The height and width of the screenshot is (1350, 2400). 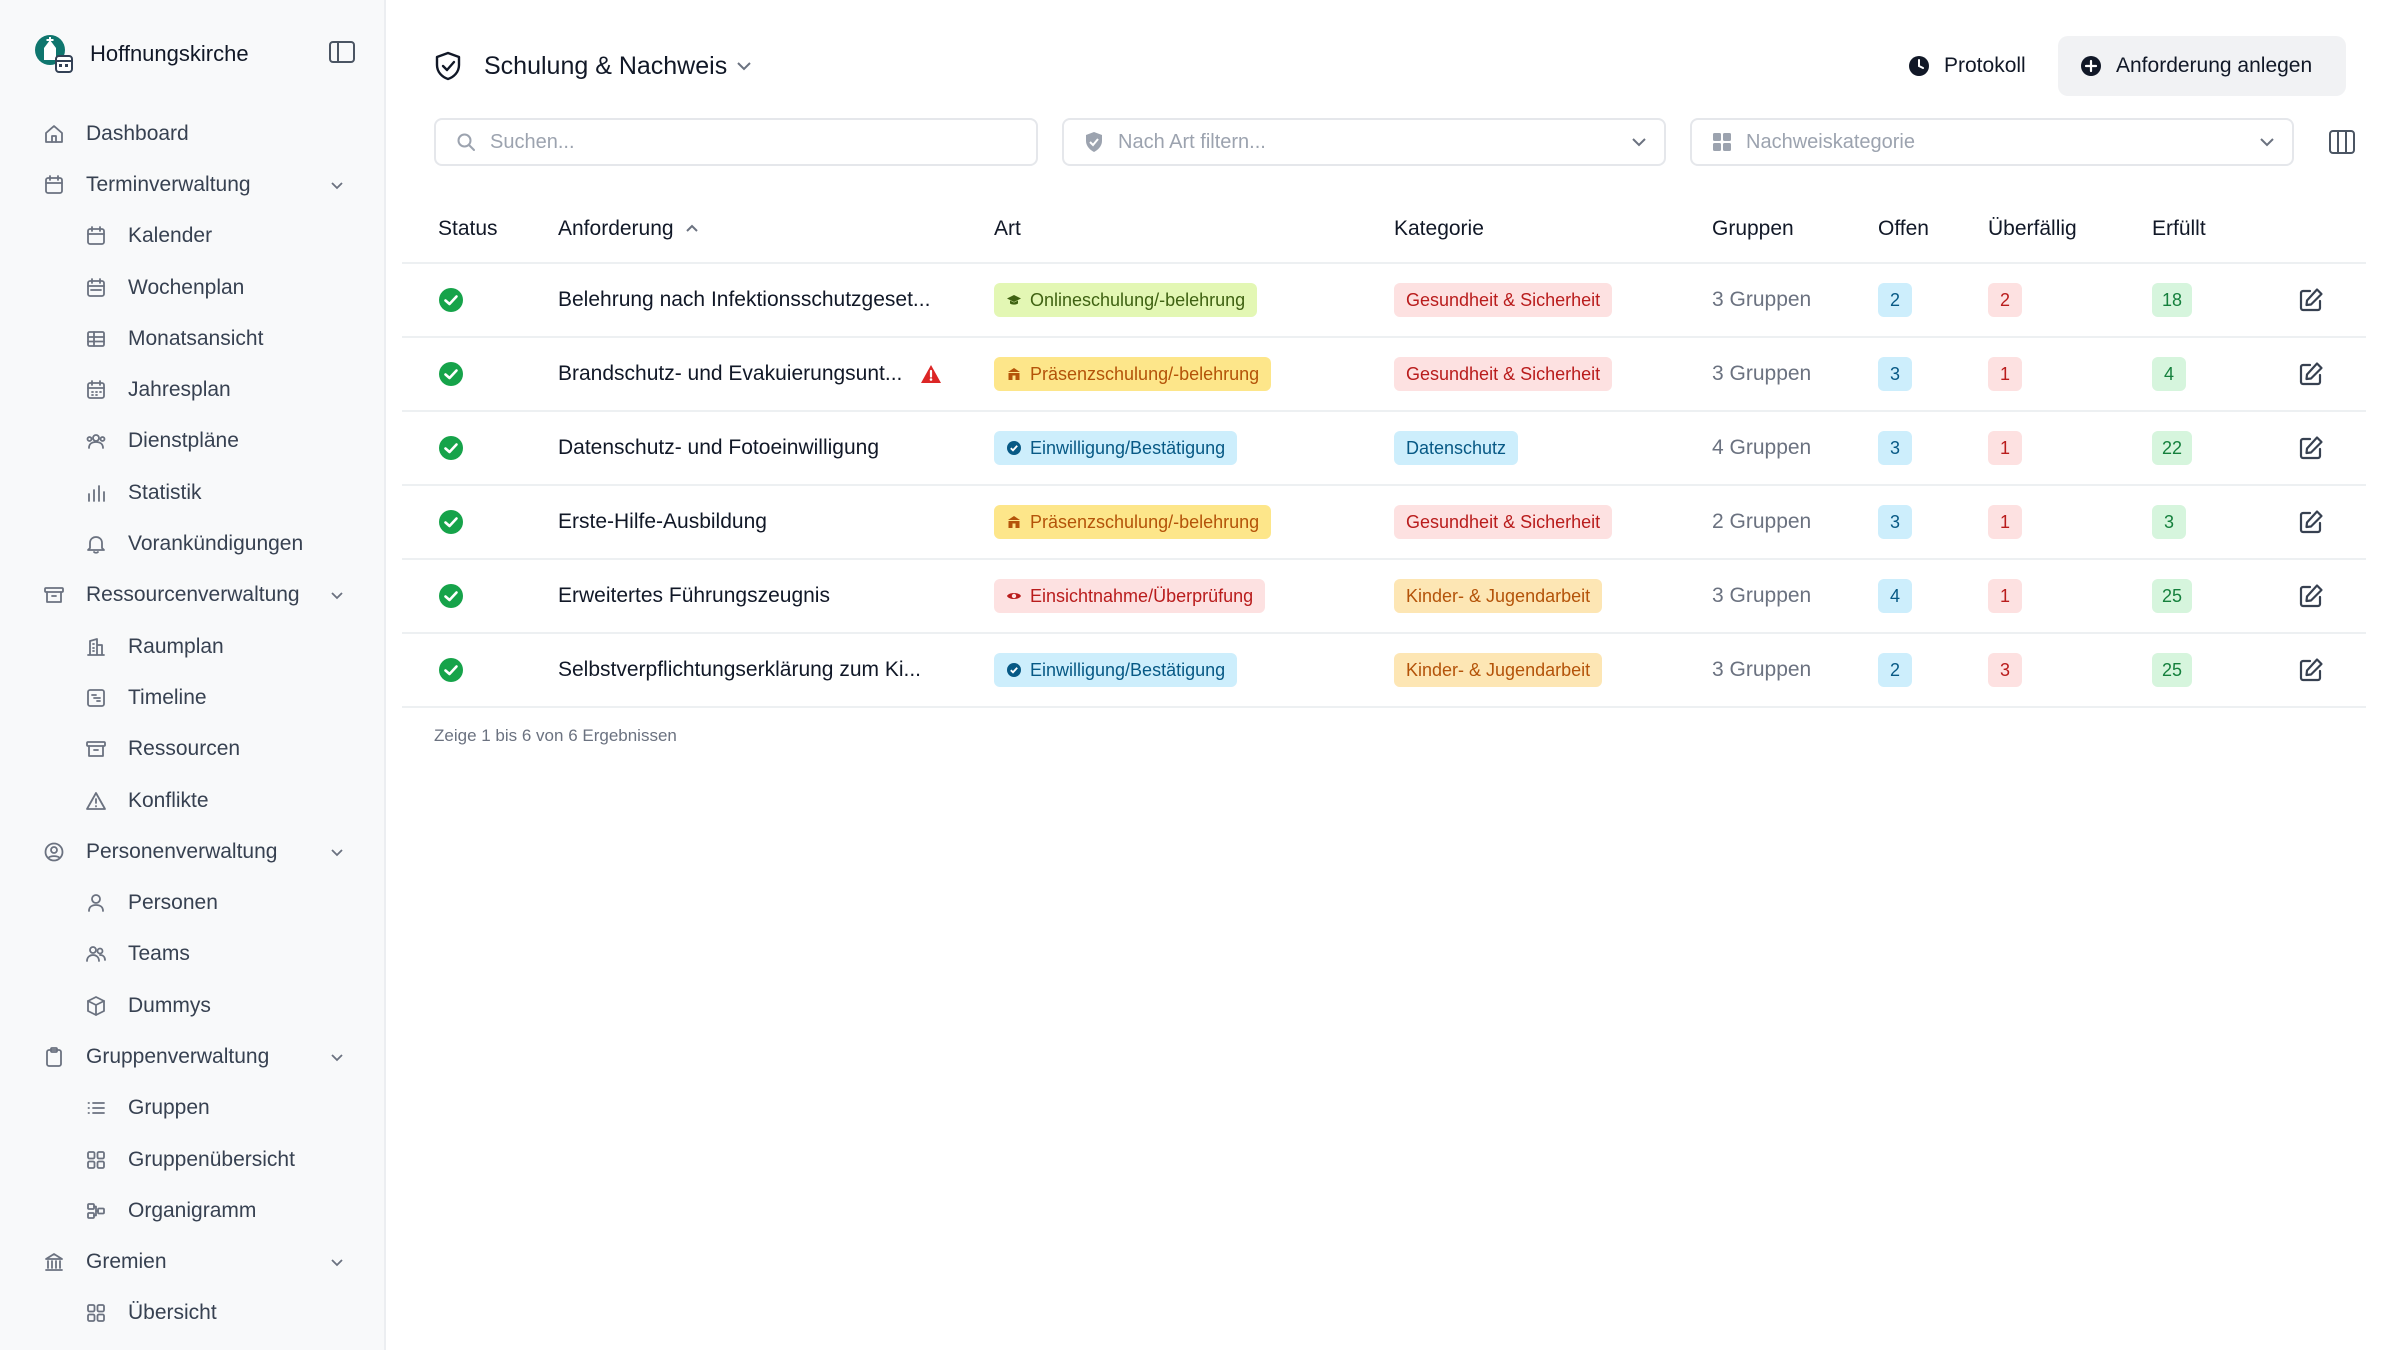 I want to click on badge-check-icon, so click(x=1014, y=670).